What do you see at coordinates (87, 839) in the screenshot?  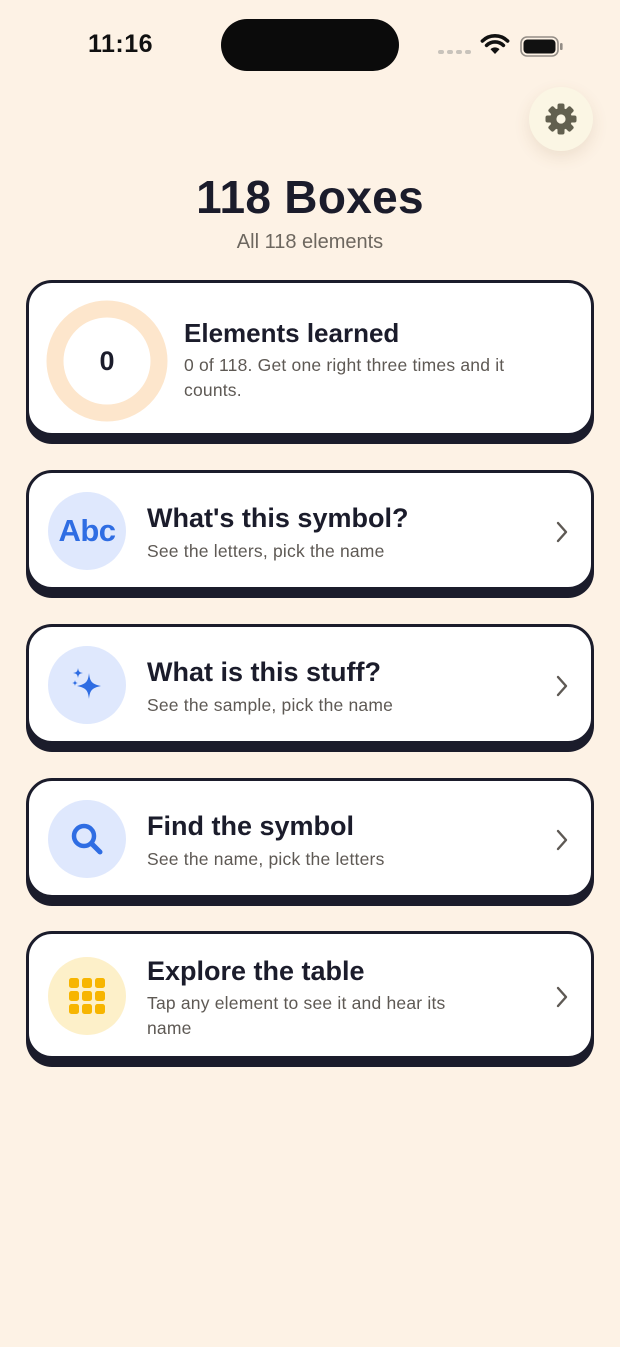 I see `magnifier-icon` at bounding box center [87, 839].